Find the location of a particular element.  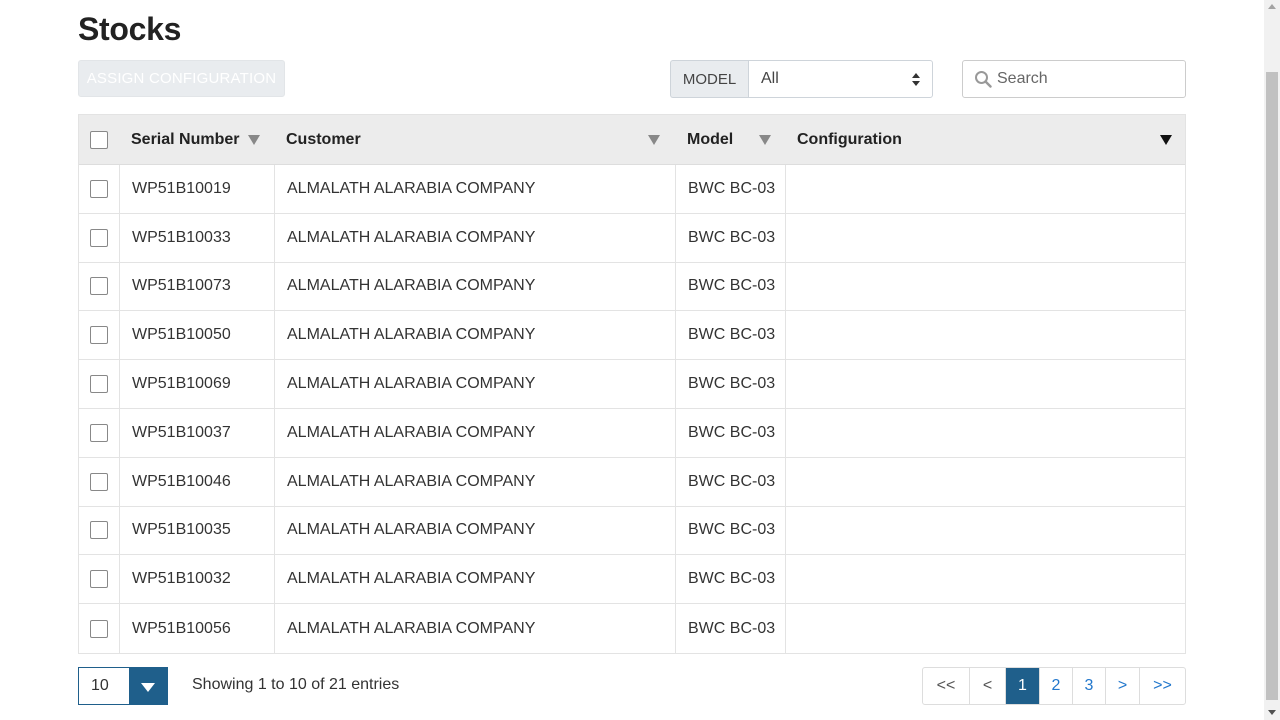

cell-serial-number: WP51B10069 is located at coordinates (196, 384).